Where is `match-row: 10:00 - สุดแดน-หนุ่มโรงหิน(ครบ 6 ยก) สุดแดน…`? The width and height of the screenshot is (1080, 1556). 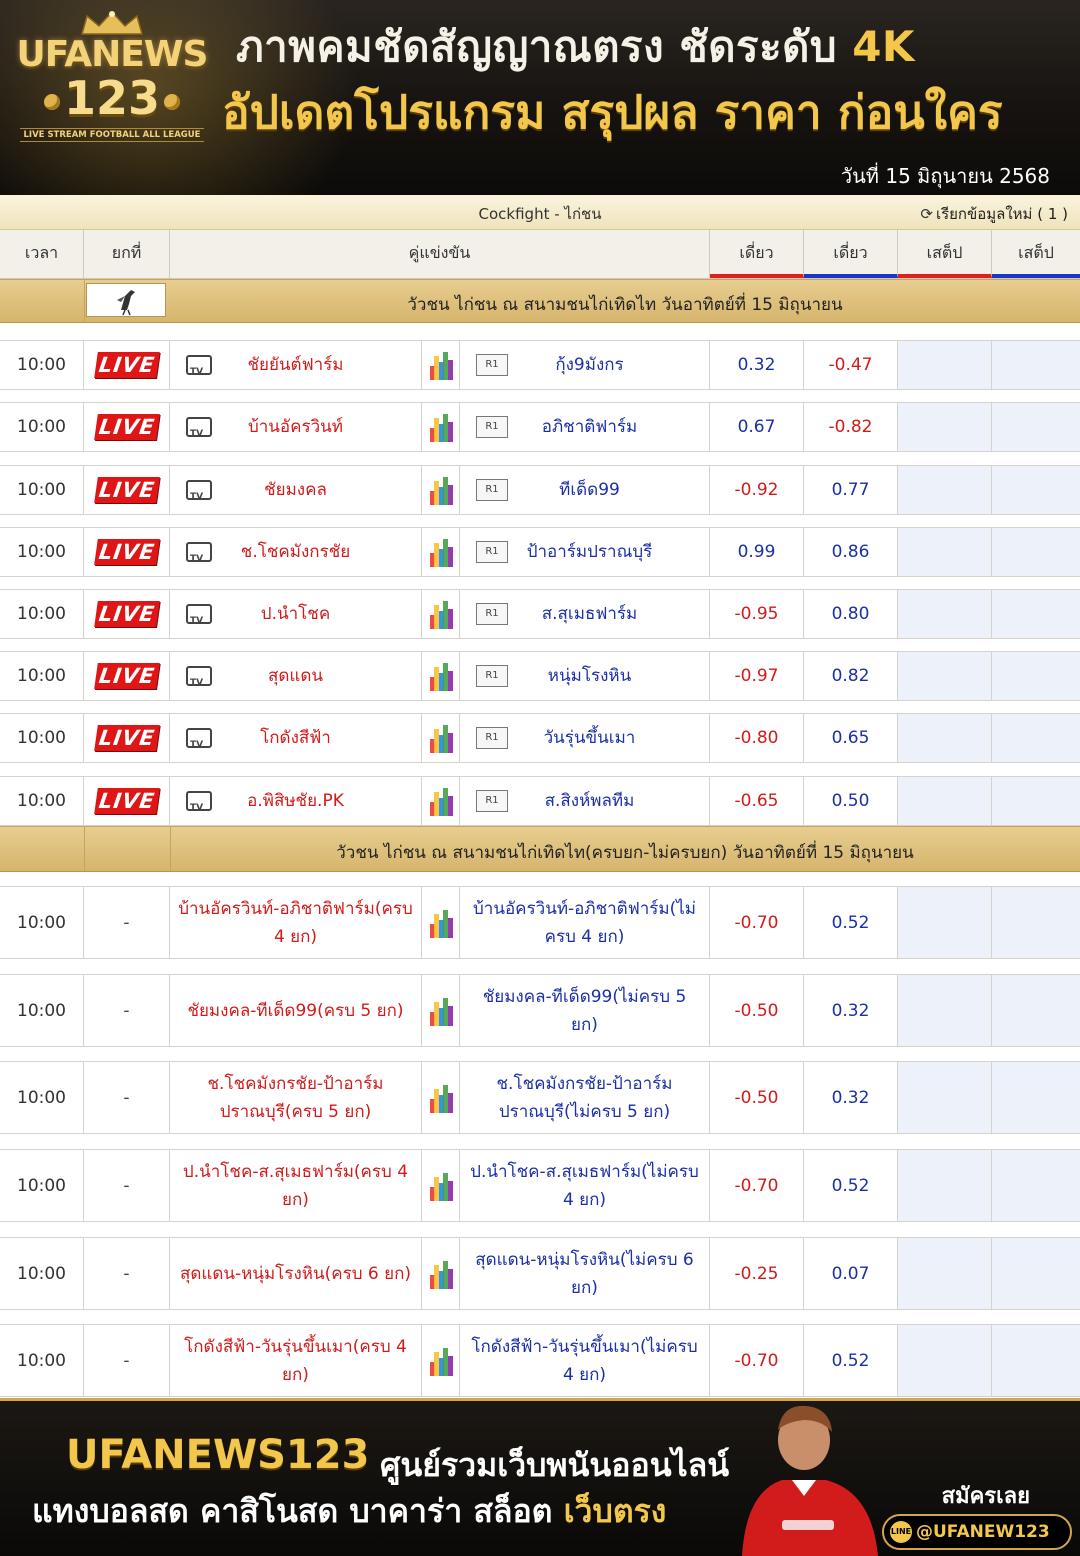
match-row: 10:00 - สุดแดน-หนุ่มโรงหิน(ครบ 6 ยก) สุดแดน… is located at coordinates (540, 1273).